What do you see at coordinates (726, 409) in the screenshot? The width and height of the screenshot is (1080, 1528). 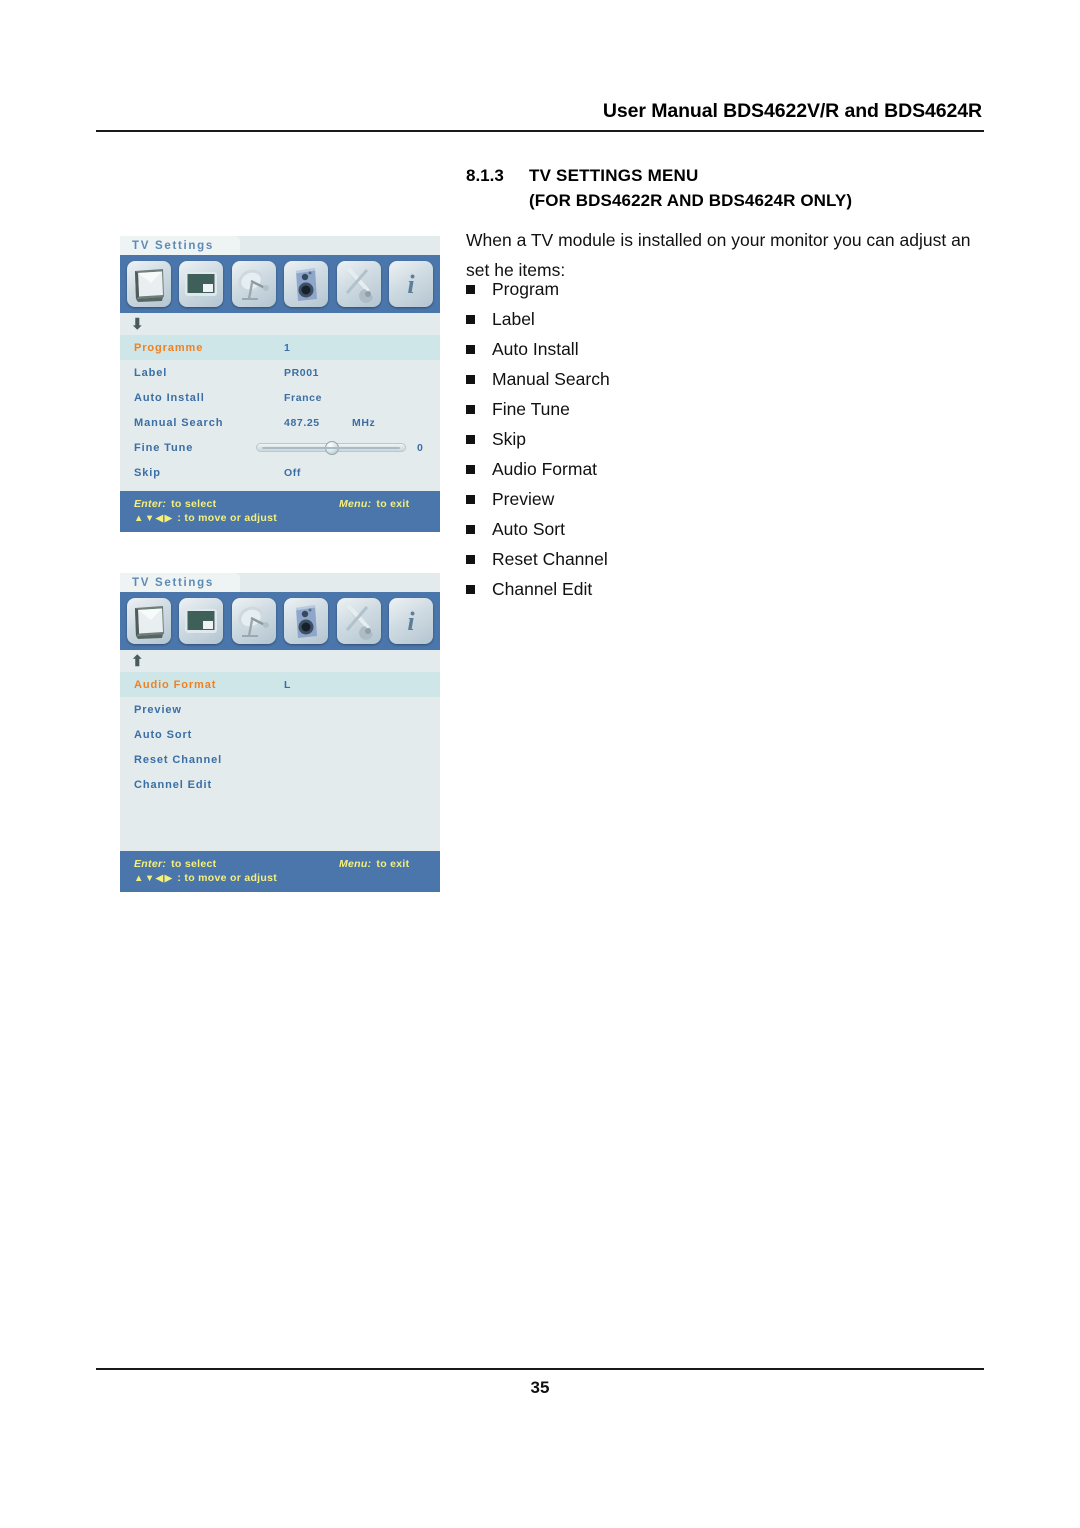 I see `list-item: Fine Tune` at bounding box center [726, 409].